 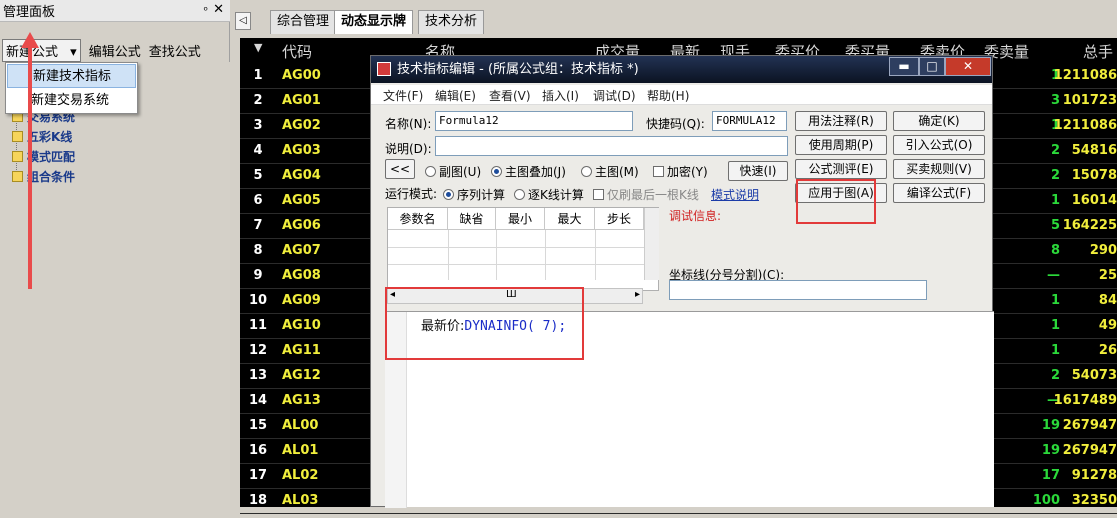 I want to click on tree-item-combo-condition: 组合条件, so click(x=43, y=176).